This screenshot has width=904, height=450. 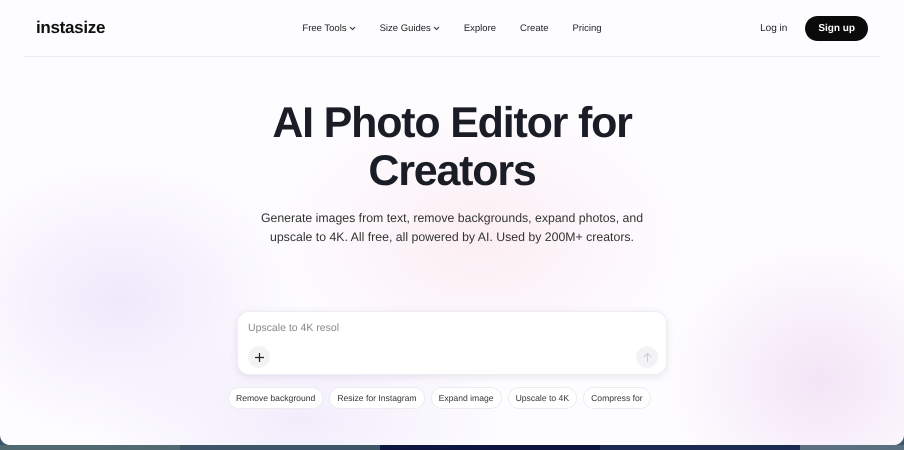 What do you see at coordinates (377, 398) in the screenshot?
I see `suggestion-chip: Resize for Instagram` at bounding box center [377, 398].